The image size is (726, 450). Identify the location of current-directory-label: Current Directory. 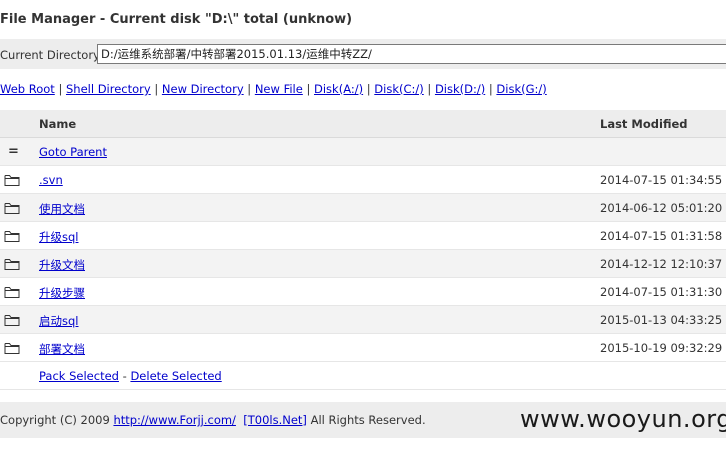
(50, 55).